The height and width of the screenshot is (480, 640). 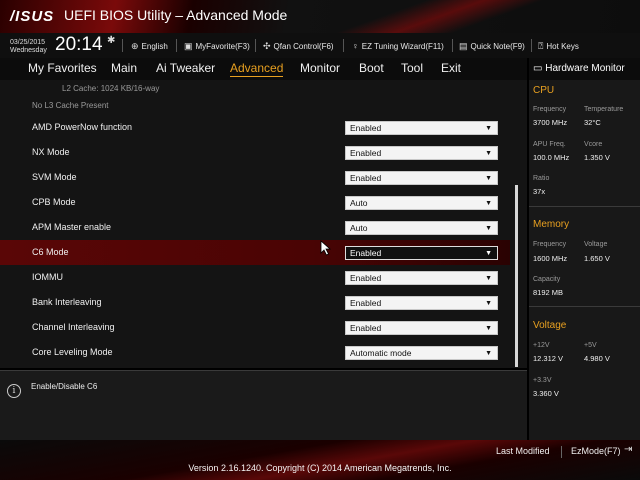 I want to click on ez-tuning-label: EZ Tuning Wizard(F11), so click(x=402, y=46).